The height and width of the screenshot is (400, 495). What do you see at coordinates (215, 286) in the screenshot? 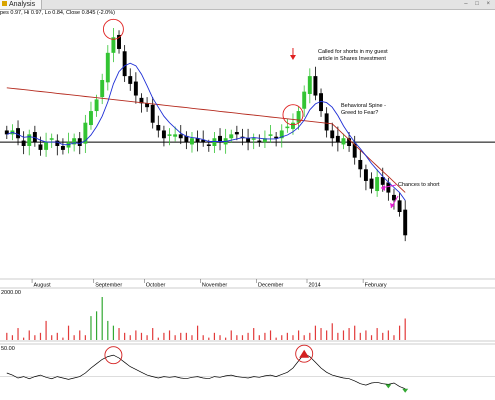
I see `month-label: November` at bounding box center [215, 286].